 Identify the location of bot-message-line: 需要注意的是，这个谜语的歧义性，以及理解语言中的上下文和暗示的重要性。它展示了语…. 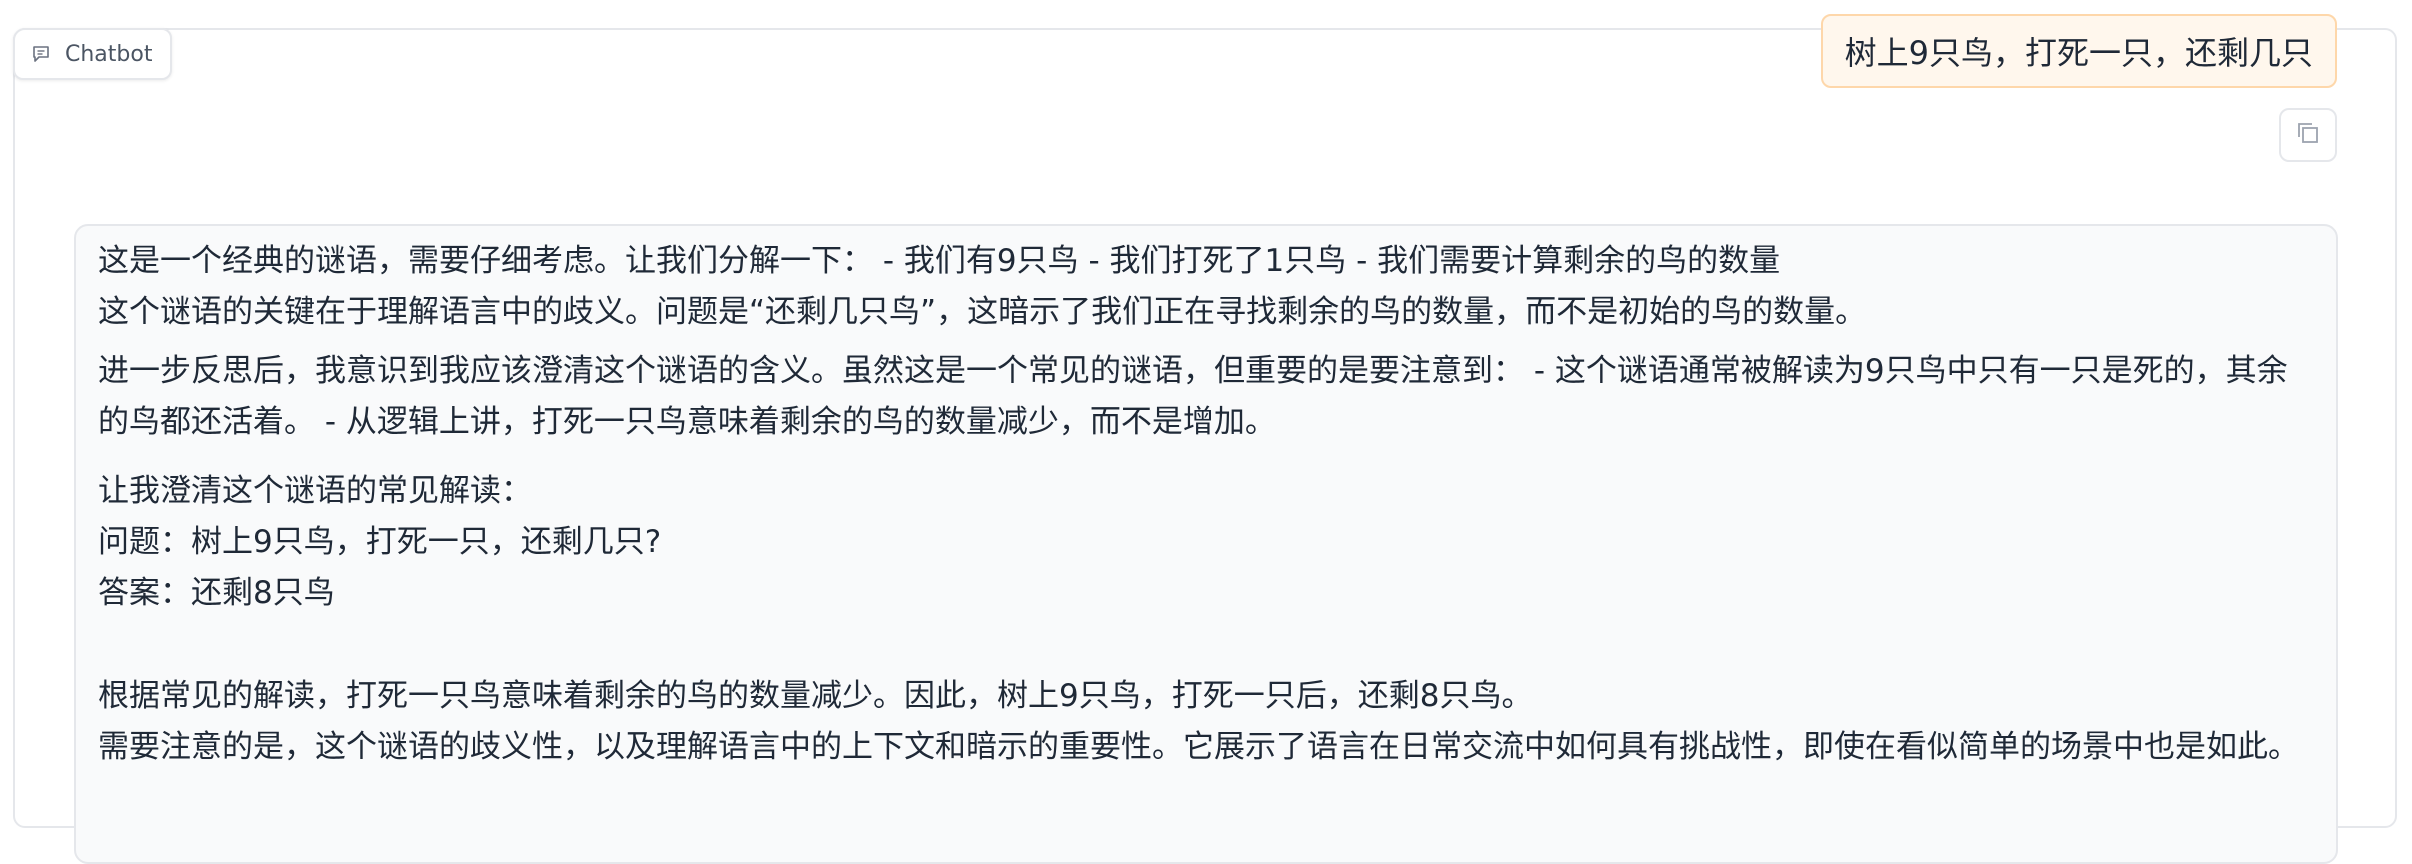
(1198, 747).